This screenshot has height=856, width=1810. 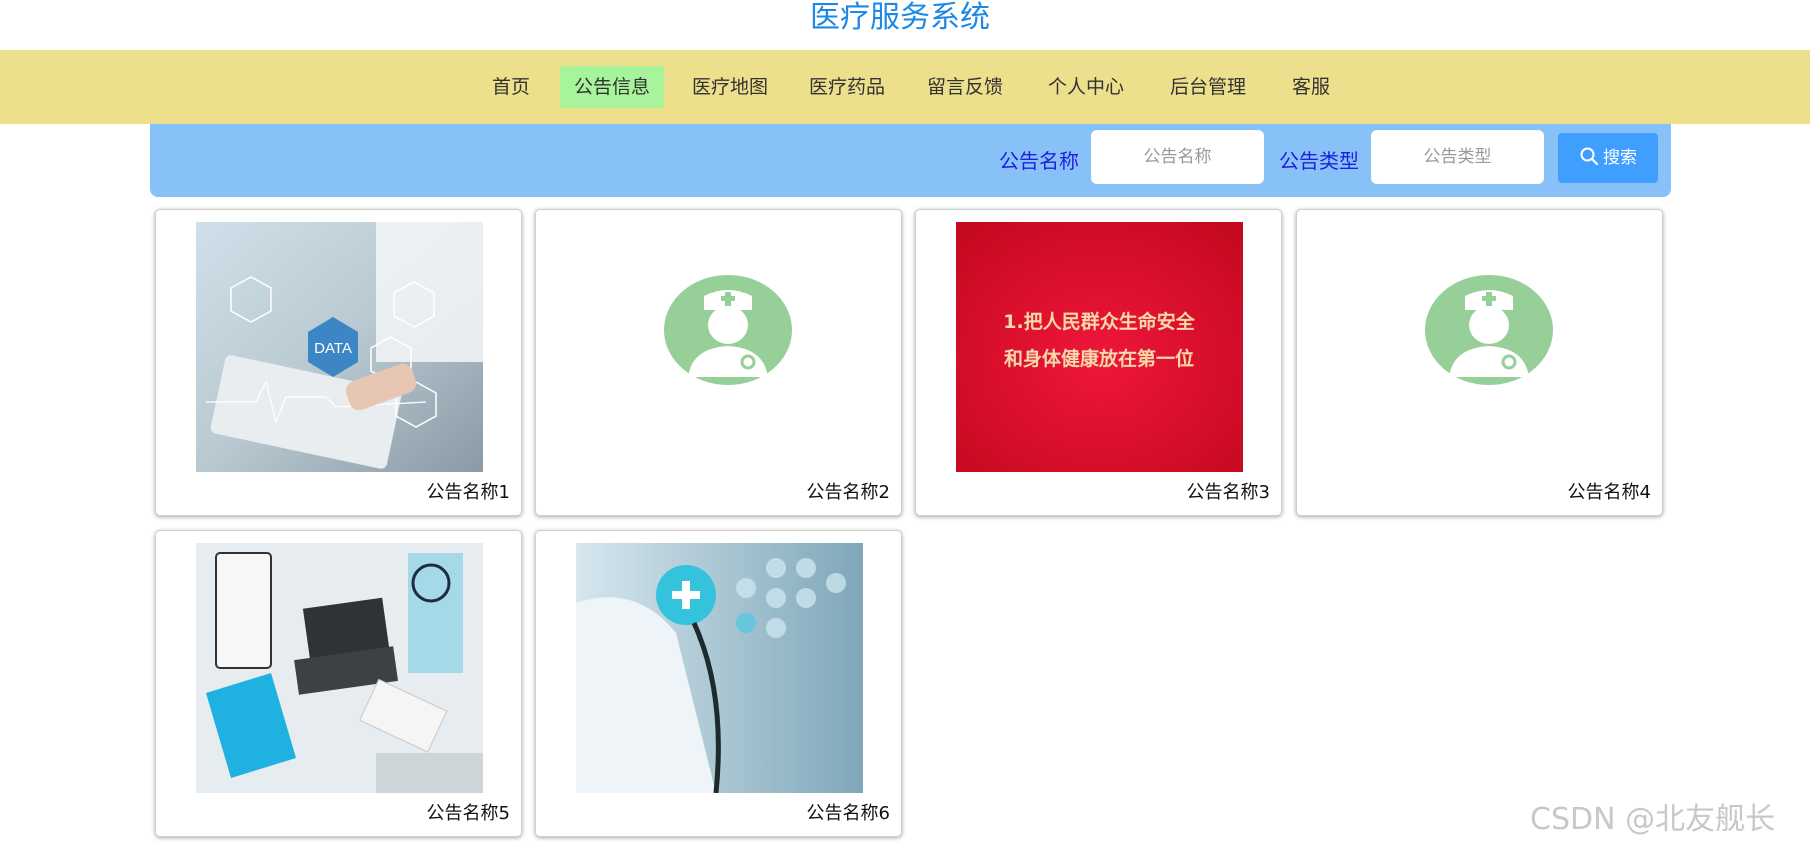 I want to click on announcement-card-2: 公告名称2, so click(x=718, y=362).